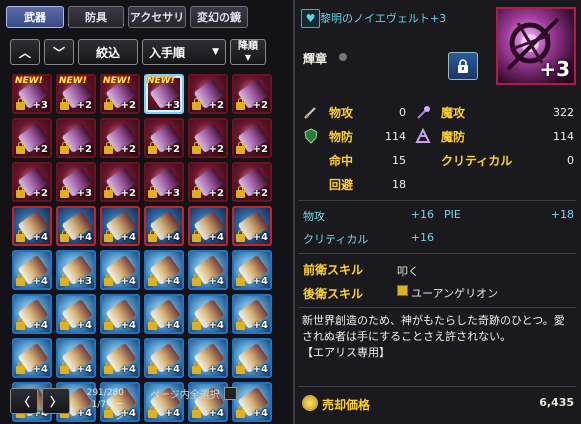 The width and height of the screenshot is (581, 424). Describe the element at coordinates (59, 52) in the screenshot. I see `scroll-down-button: ﹀` at that location.